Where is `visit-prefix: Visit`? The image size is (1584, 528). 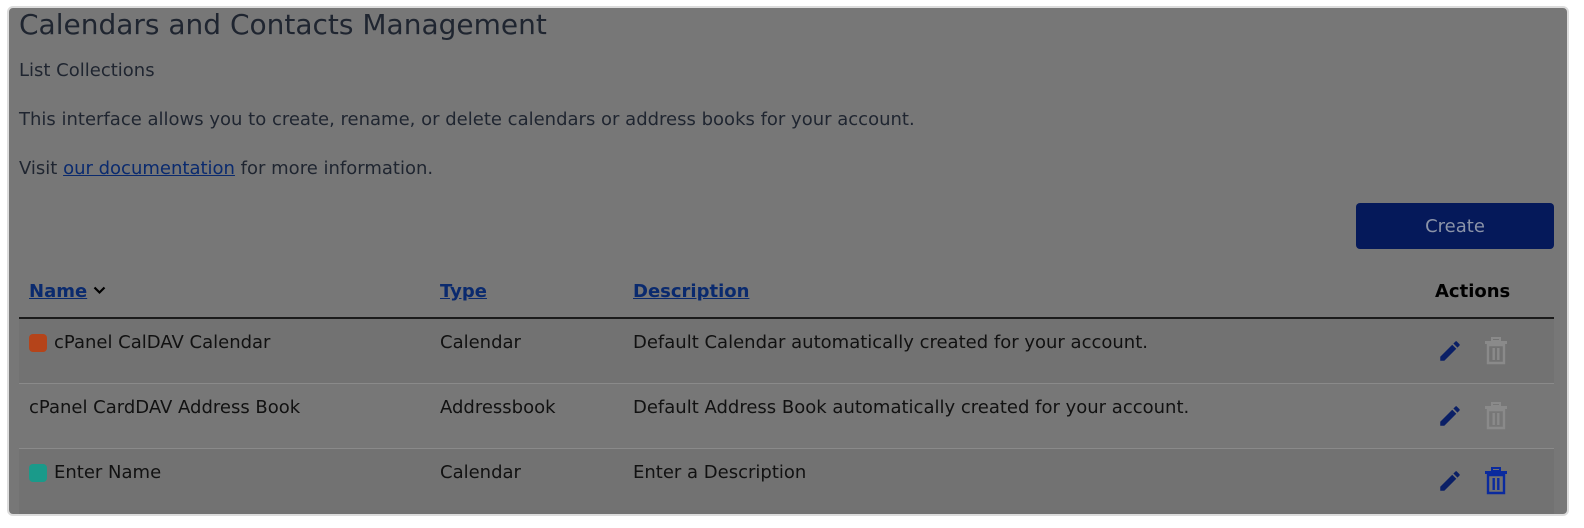
visit-prefix: Visit is located at coordinates (41, 168).